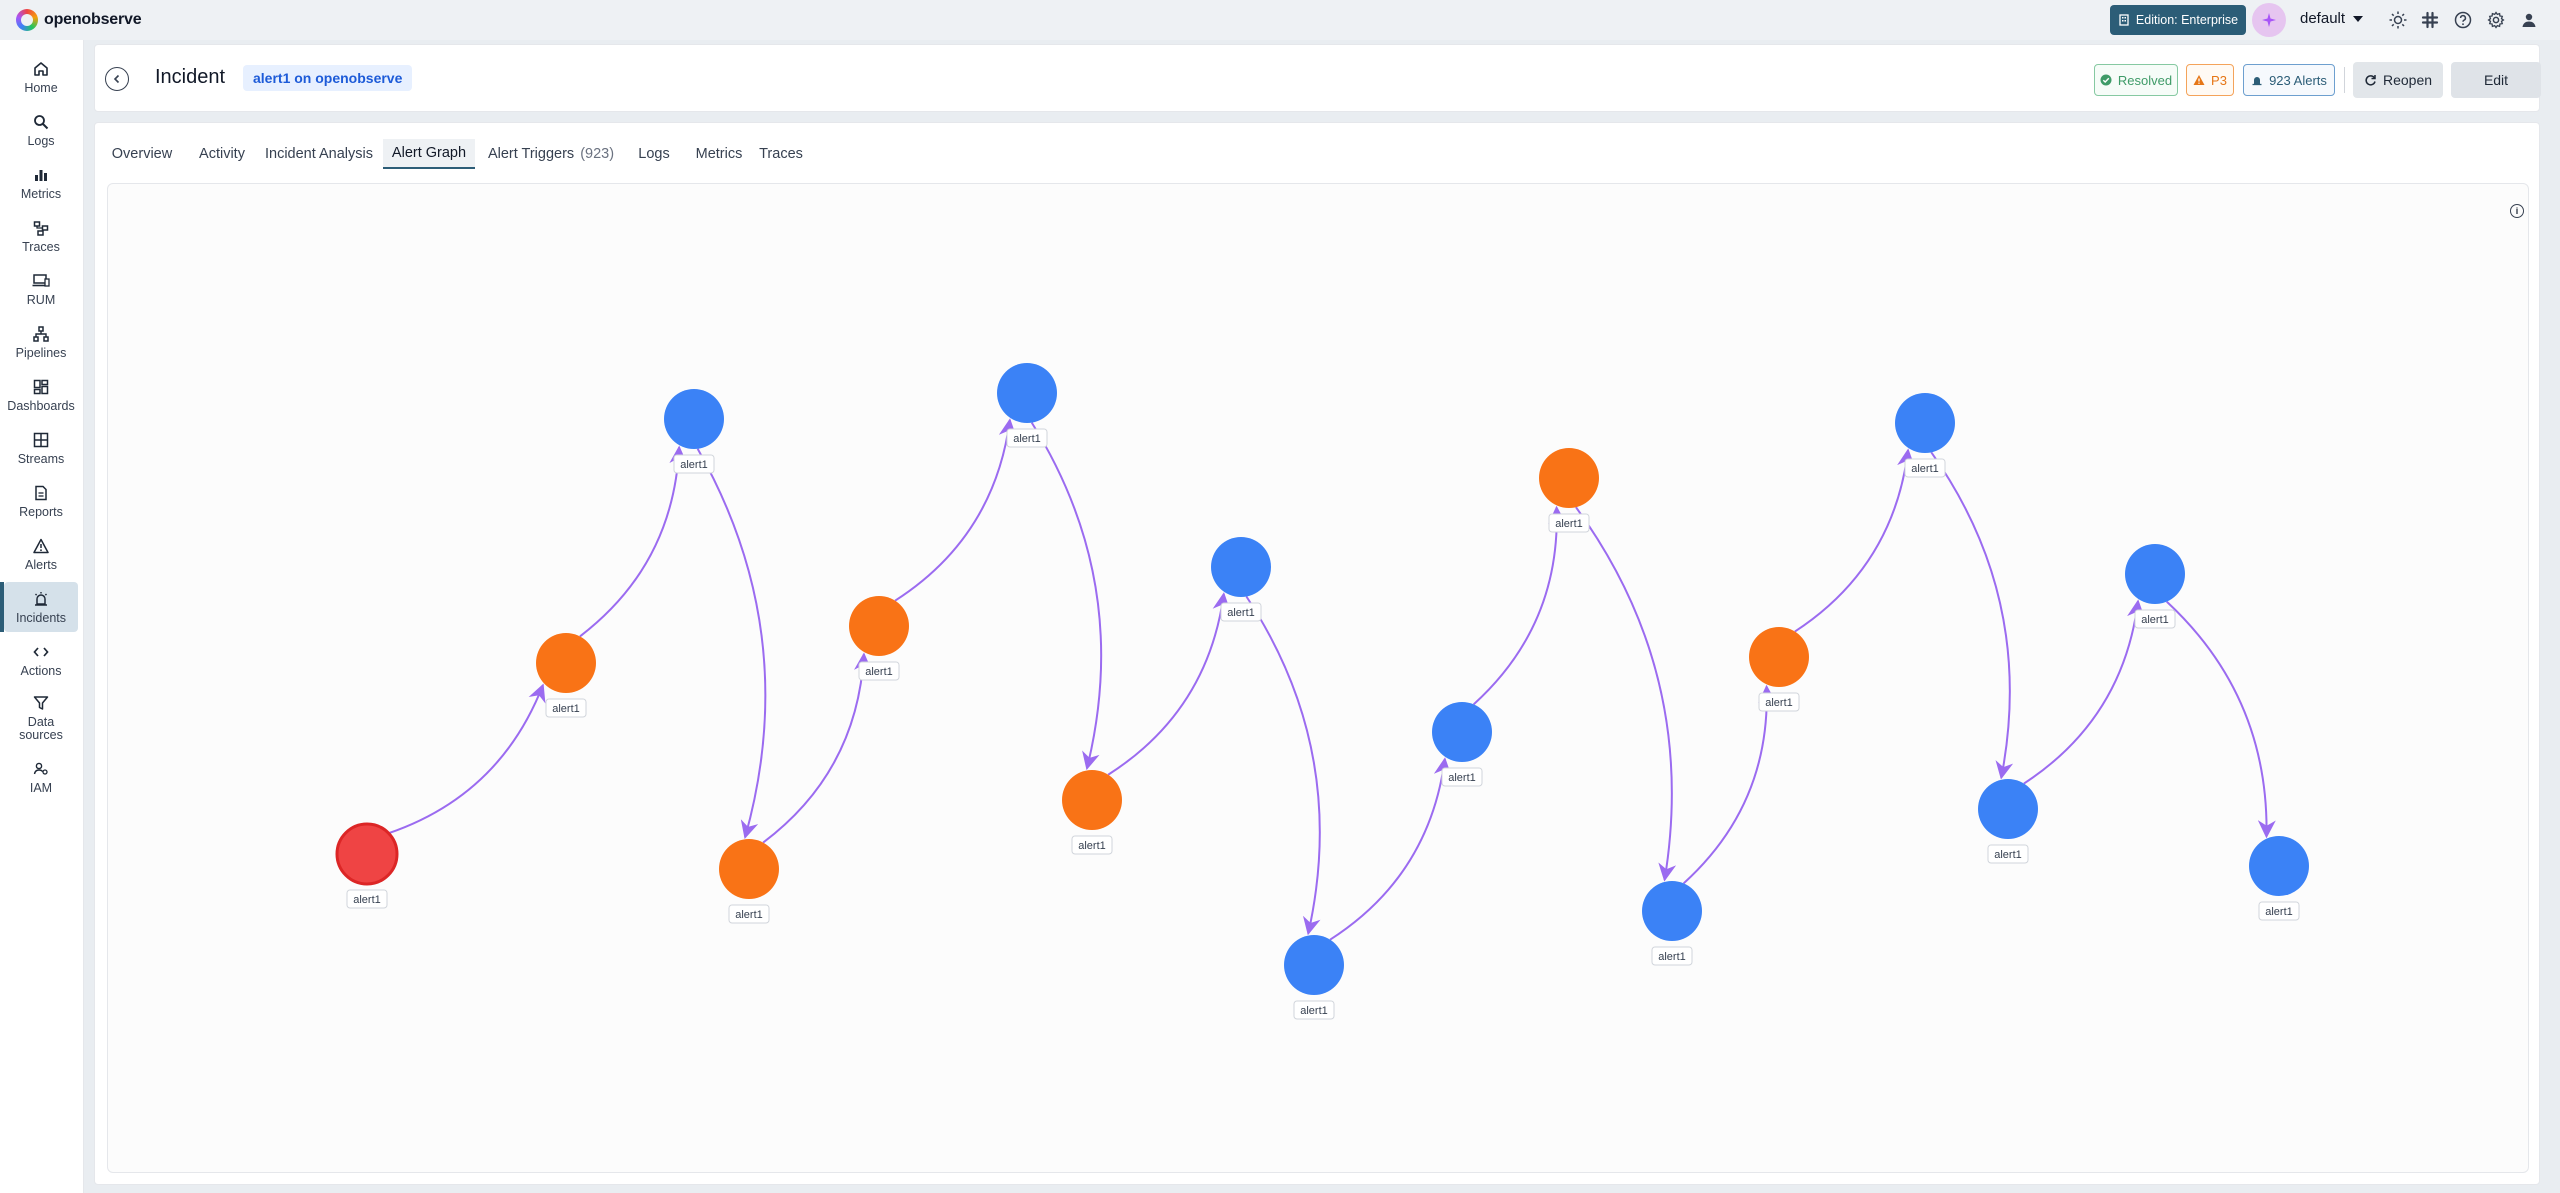 The width and height of the screenshot is (2560, 1193). What do you see at coordinates (41, 395) in the screenshot?
I see `sidebar-item-dashboards: Dashboards` at bounding box center [41, 395].